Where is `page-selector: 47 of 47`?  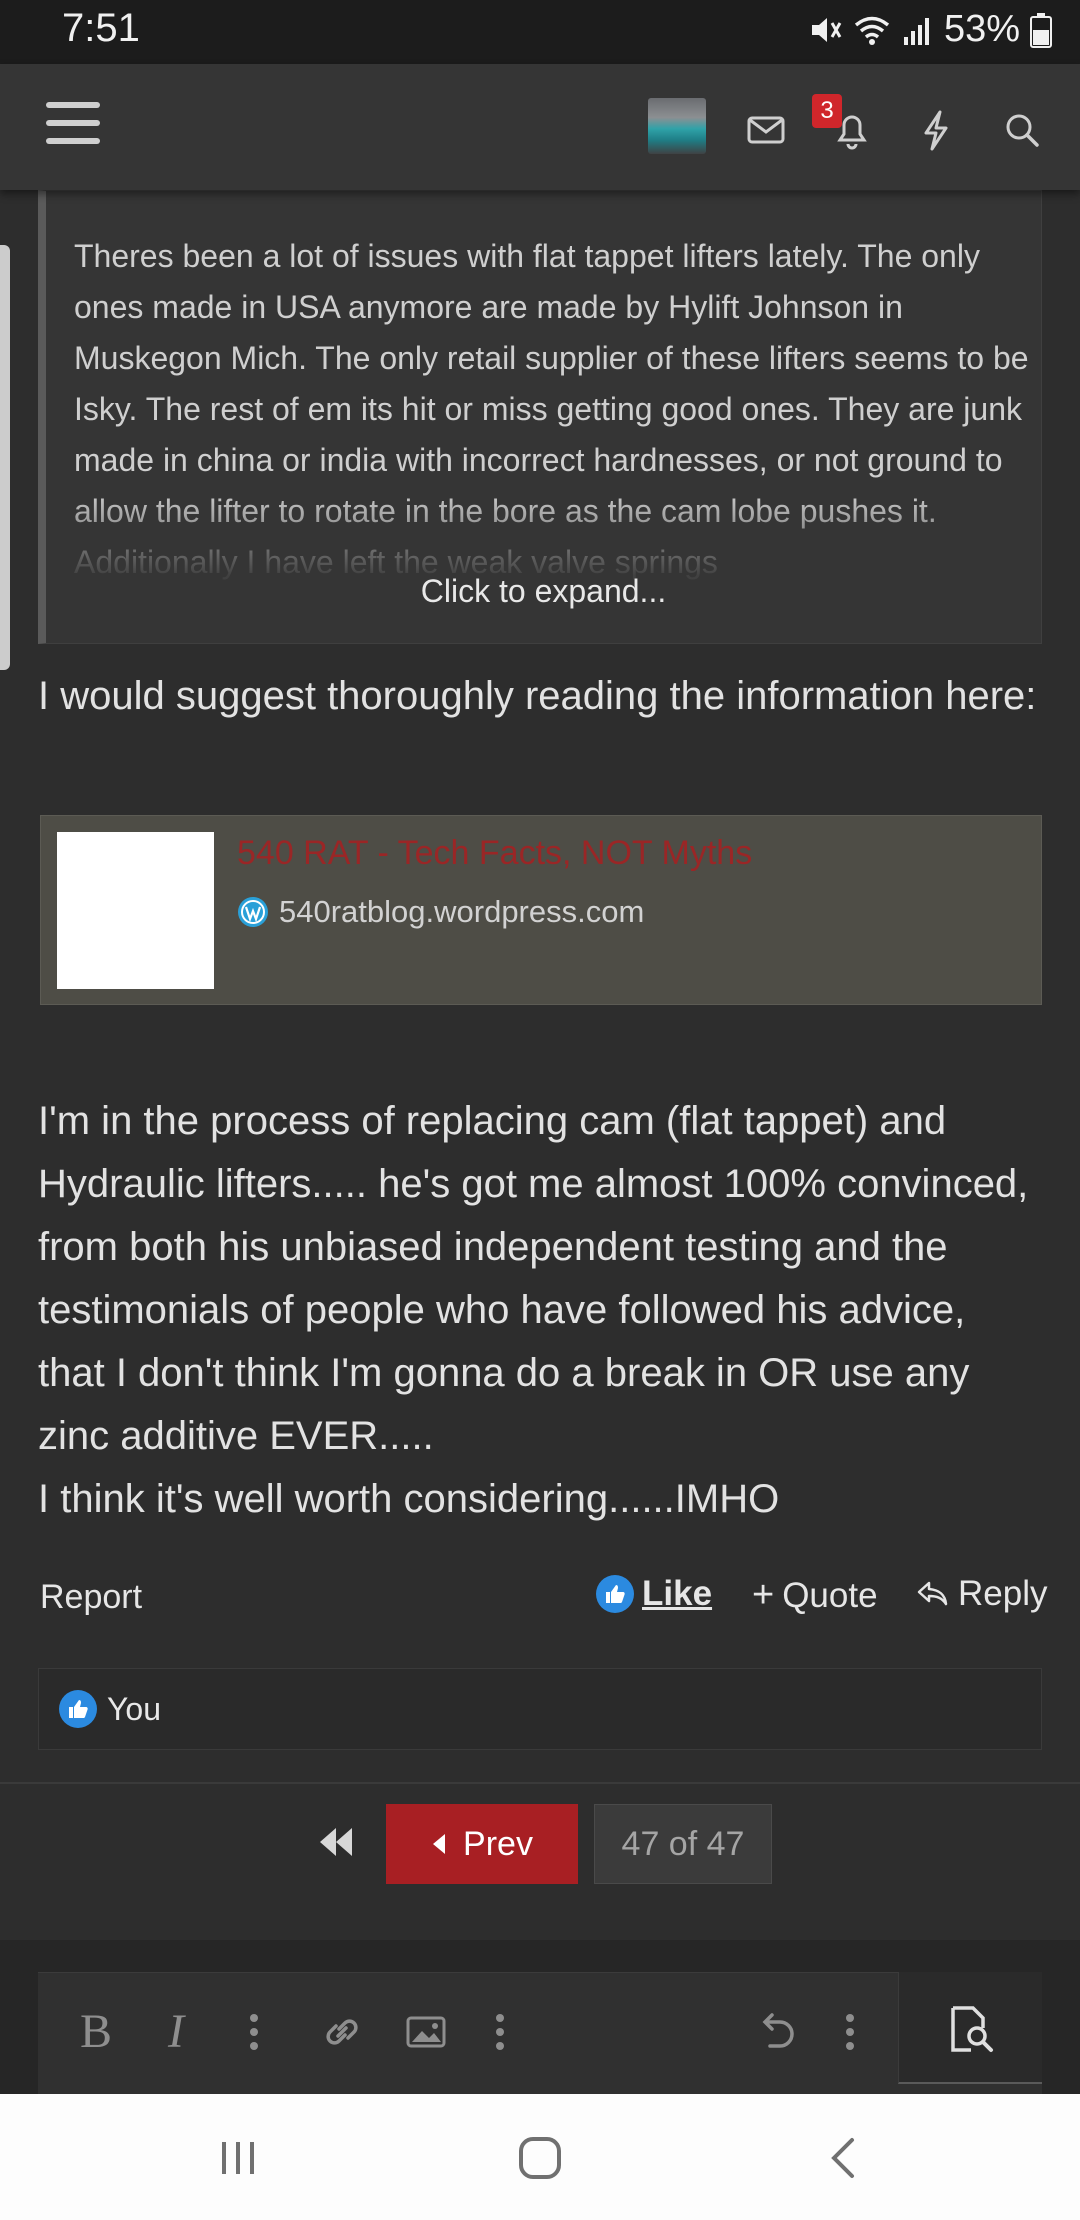 page-selector: 47 of 47 is located at coordinates (683, 1844).